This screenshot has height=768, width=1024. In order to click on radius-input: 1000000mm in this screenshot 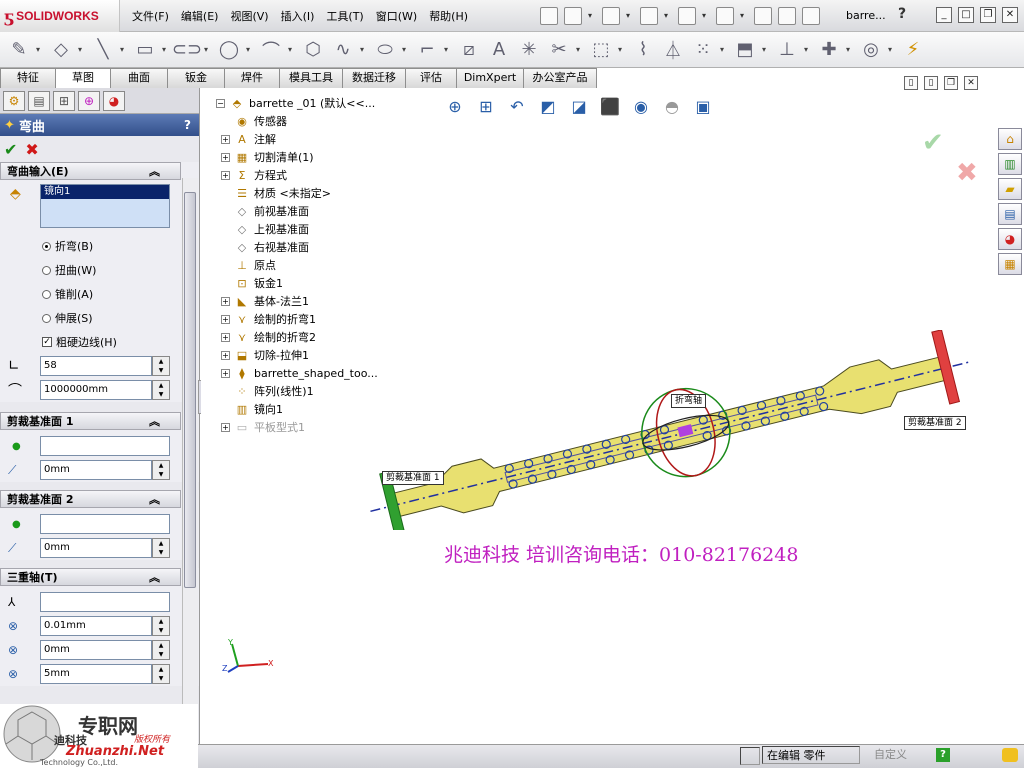, I will do `click(96, 390)`.